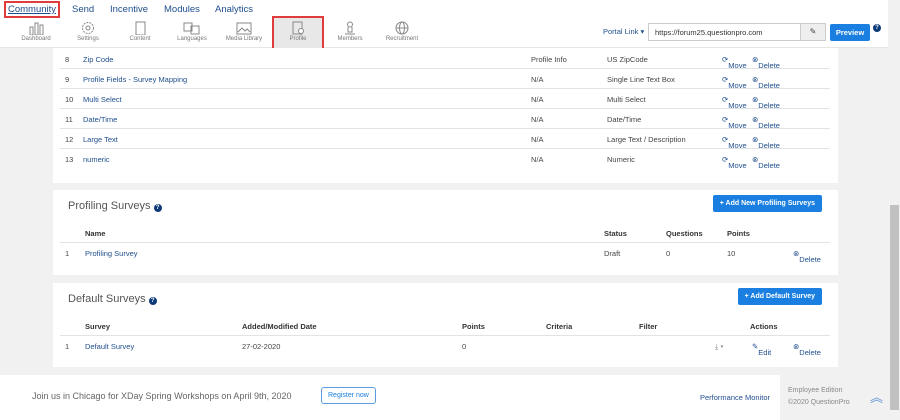 The width and height of the screenshot is (900, 420). What do you see at coordinates (102, 99) in the screenshot?
I see `field-link: Multi Select` at bounding box center [102, 99].